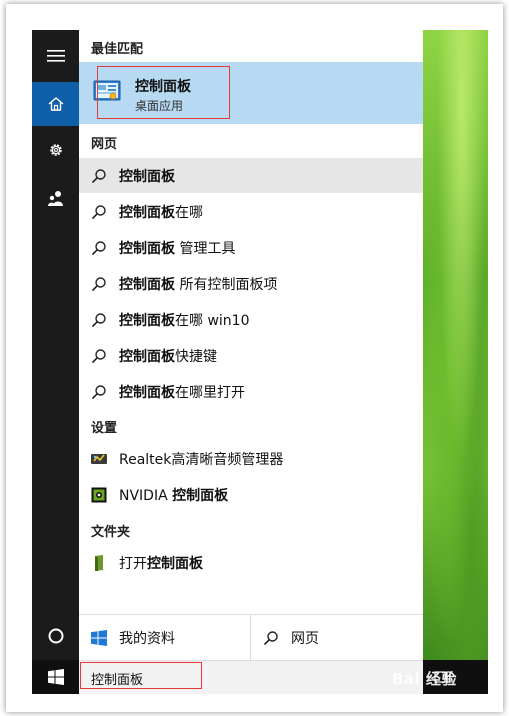  What do you see at coordinates (251, 211) in the screenshot?
I see `web-suggestion-item: 控制面板在哪` at bounding box center [251, 211].